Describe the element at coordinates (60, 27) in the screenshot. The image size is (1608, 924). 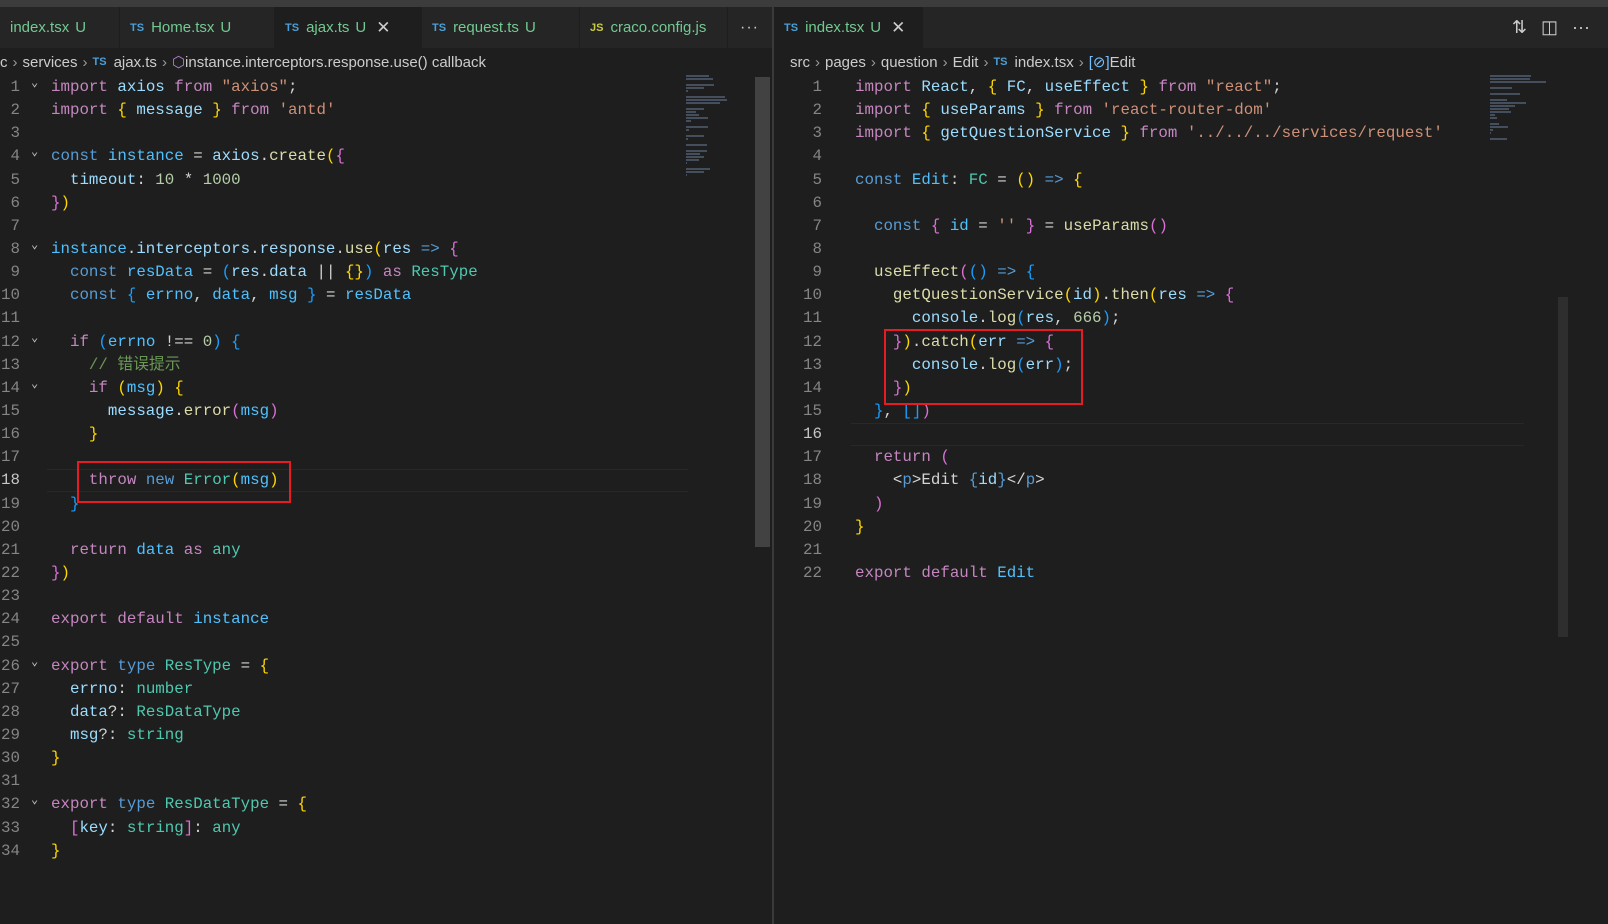
I see `tab-index-tsx: index.tsx U` at that location.